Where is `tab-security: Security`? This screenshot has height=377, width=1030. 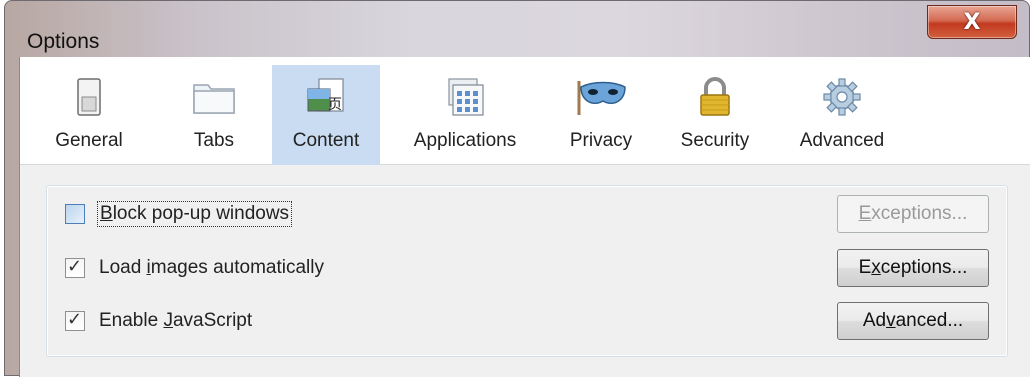 tab-security: Security is located at coordinates (715, 115).